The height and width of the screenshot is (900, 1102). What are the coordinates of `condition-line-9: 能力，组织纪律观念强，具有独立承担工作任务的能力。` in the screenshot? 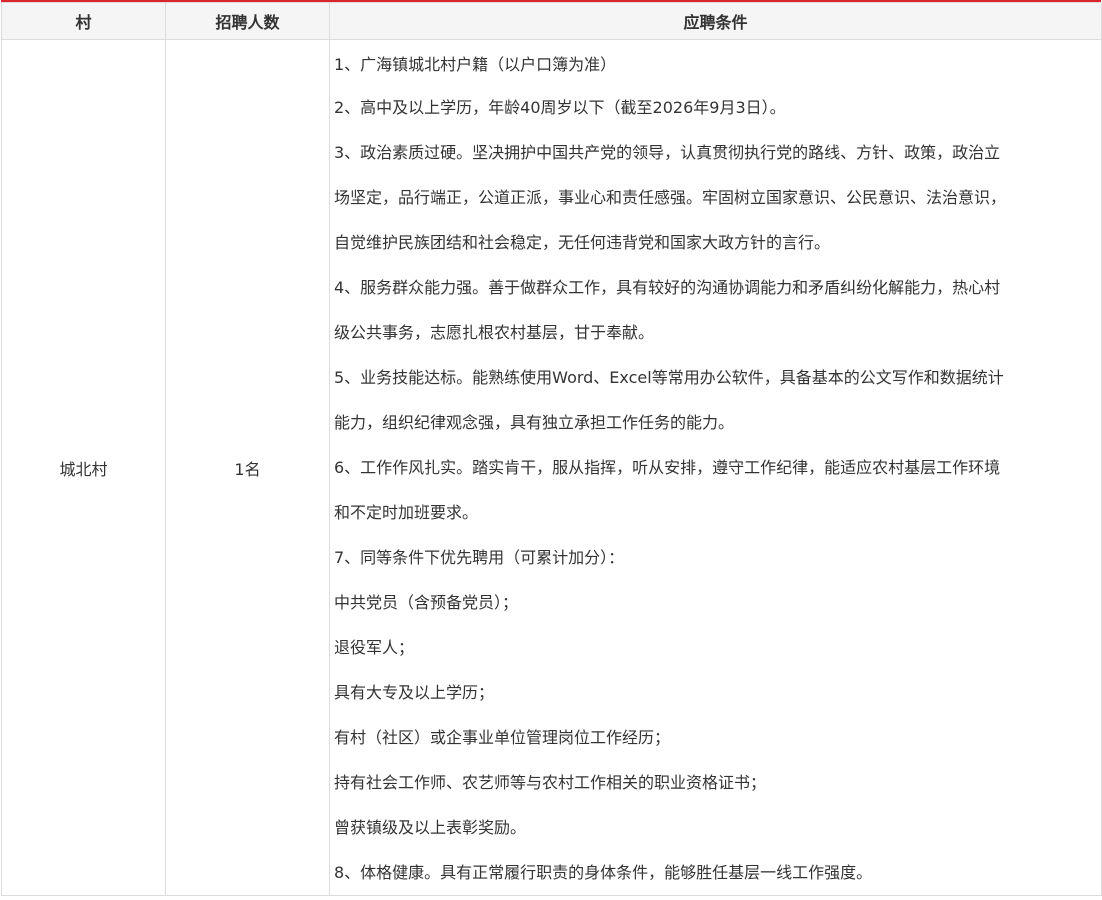 It's located at (534, 422).